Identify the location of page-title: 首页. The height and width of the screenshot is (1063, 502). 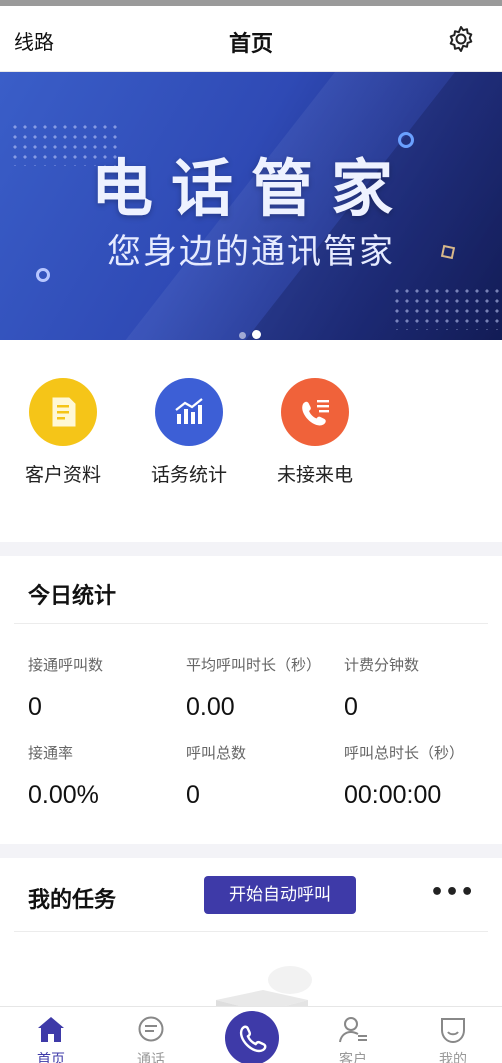
(250, 44).